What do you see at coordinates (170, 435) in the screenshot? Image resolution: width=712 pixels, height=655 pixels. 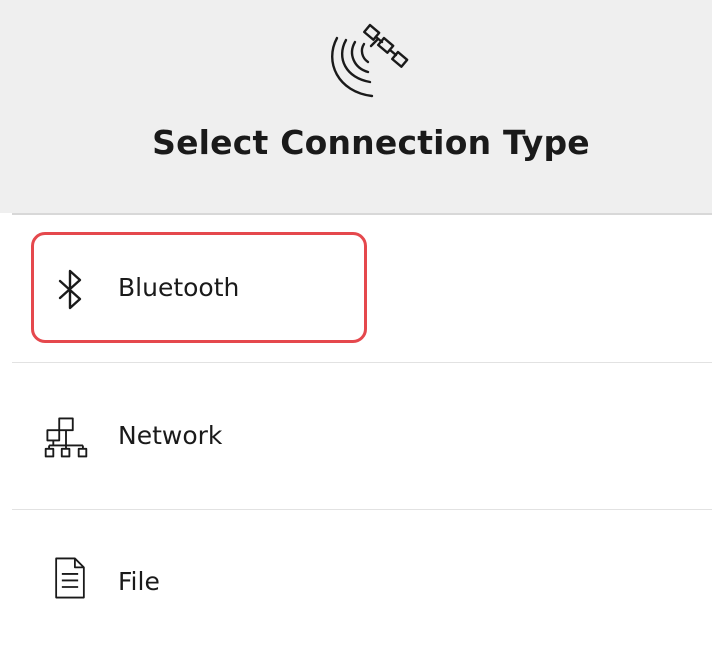 I see `option-label-network: Network` at bounding box center [170, 435].